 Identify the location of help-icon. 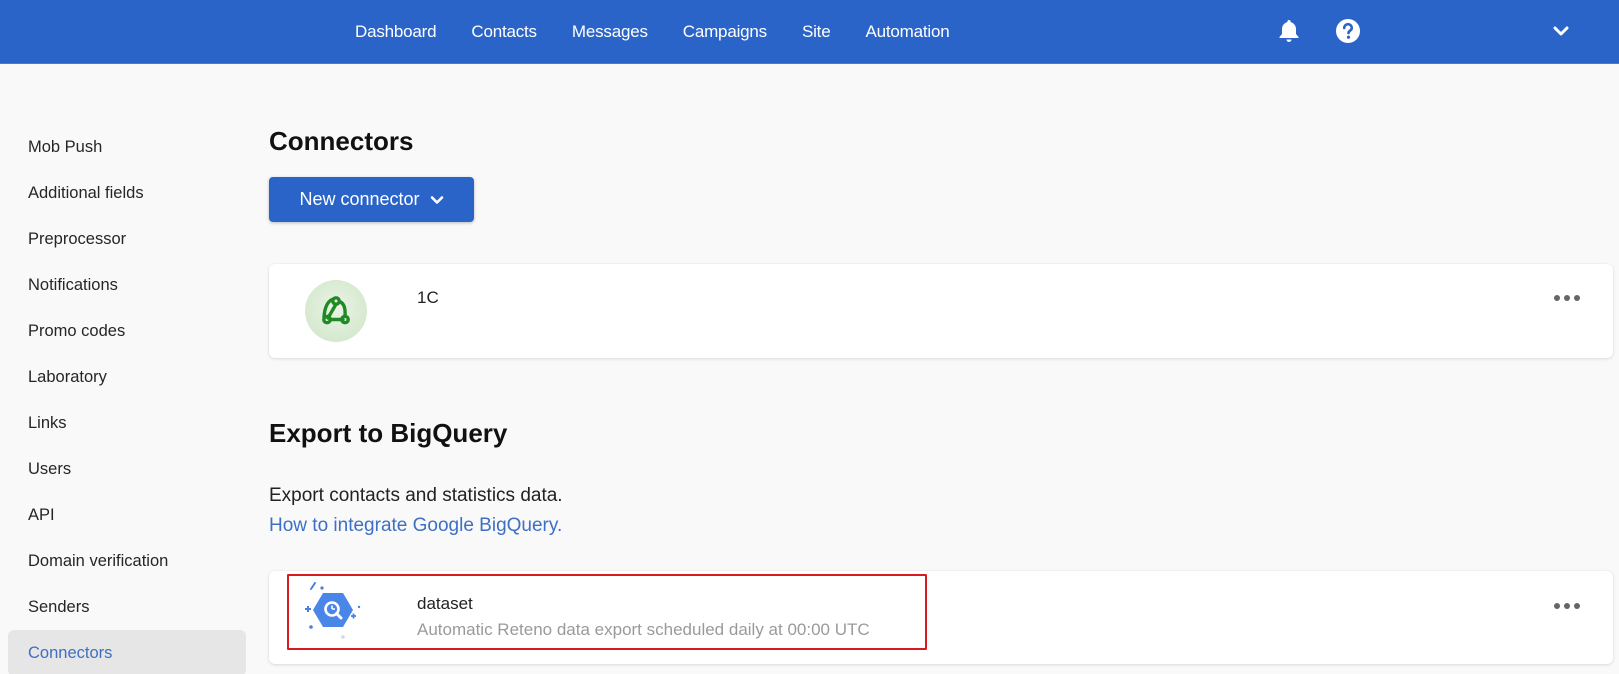
(1348, 31).